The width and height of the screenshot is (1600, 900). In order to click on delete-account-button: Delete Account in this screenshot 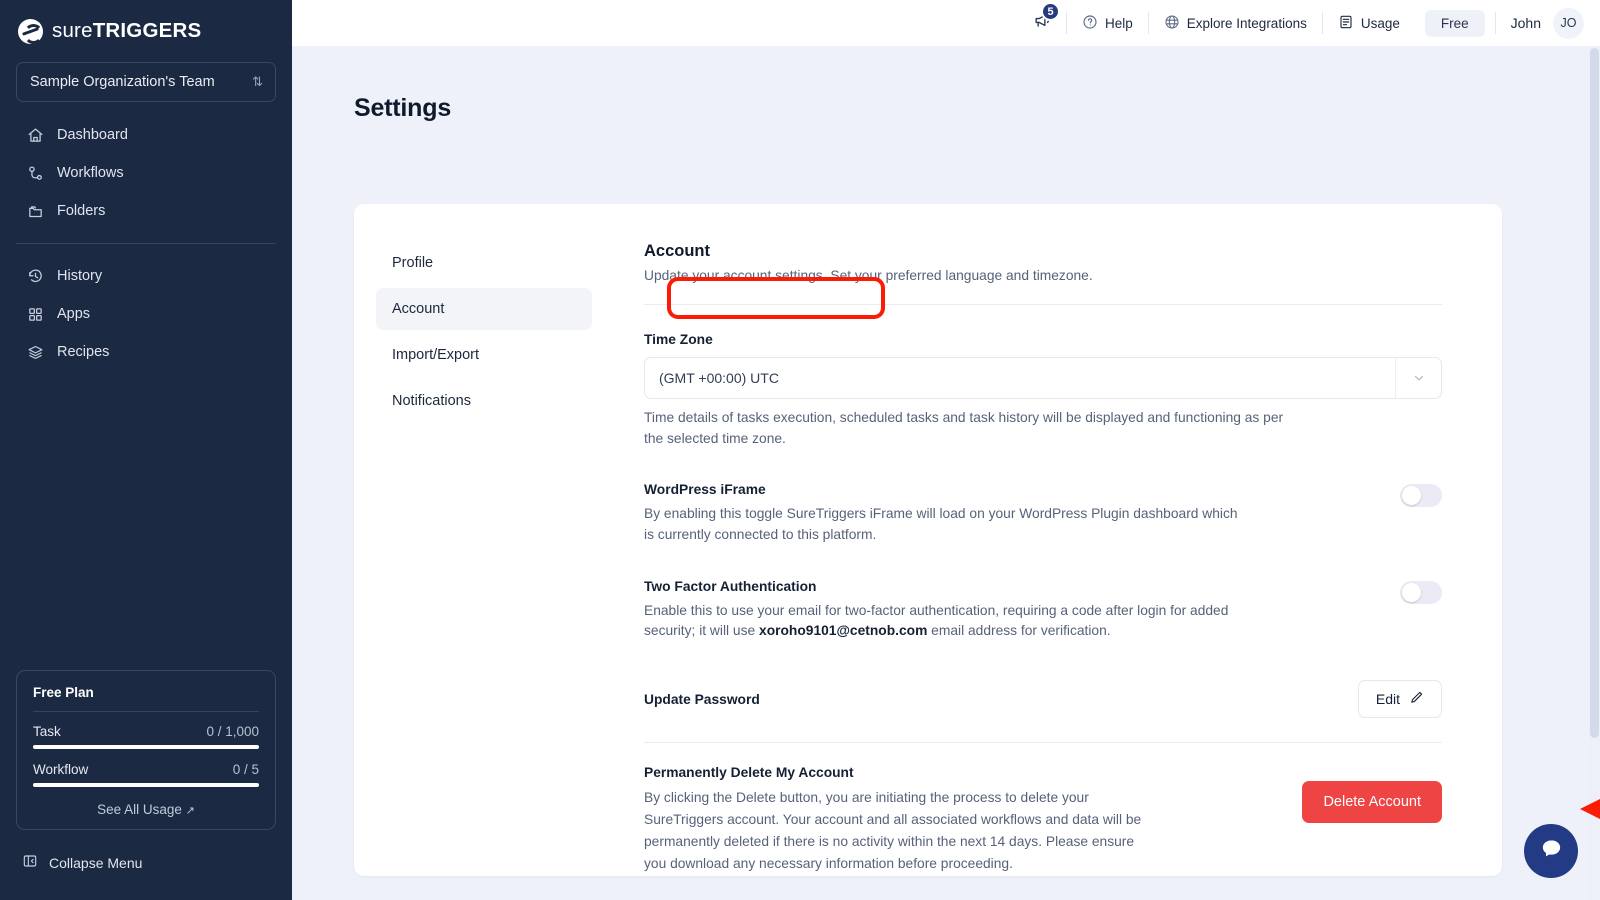, I will do `click(1372, 802)`.